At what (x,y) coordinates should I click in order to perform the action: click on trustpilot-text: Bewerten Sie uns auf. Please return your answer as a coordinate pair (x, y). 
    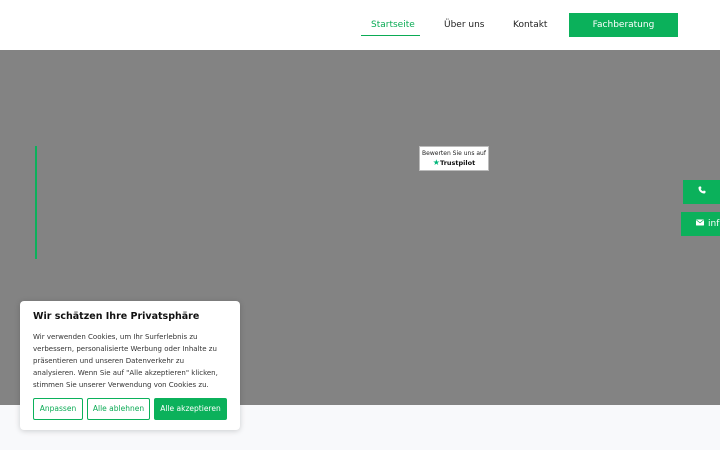
    Looking at the image, I should click on (454, 153).